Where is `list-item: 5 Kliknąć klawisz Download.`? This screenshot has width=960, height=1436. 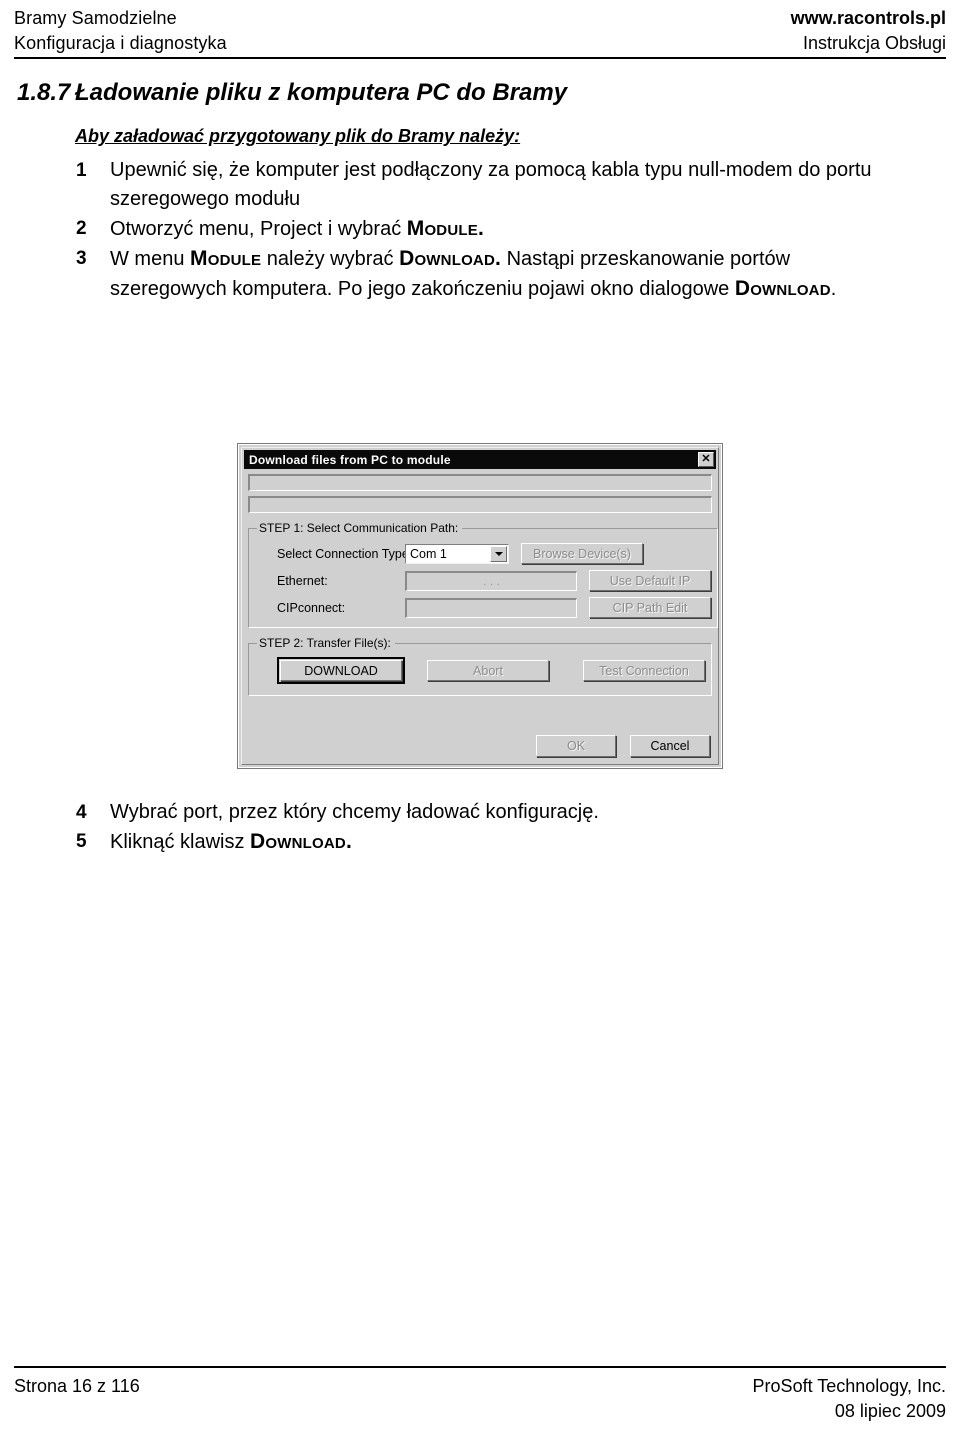 list-item: 5 Kliknąć klawisz Download. is located at coordinates (480, 842).